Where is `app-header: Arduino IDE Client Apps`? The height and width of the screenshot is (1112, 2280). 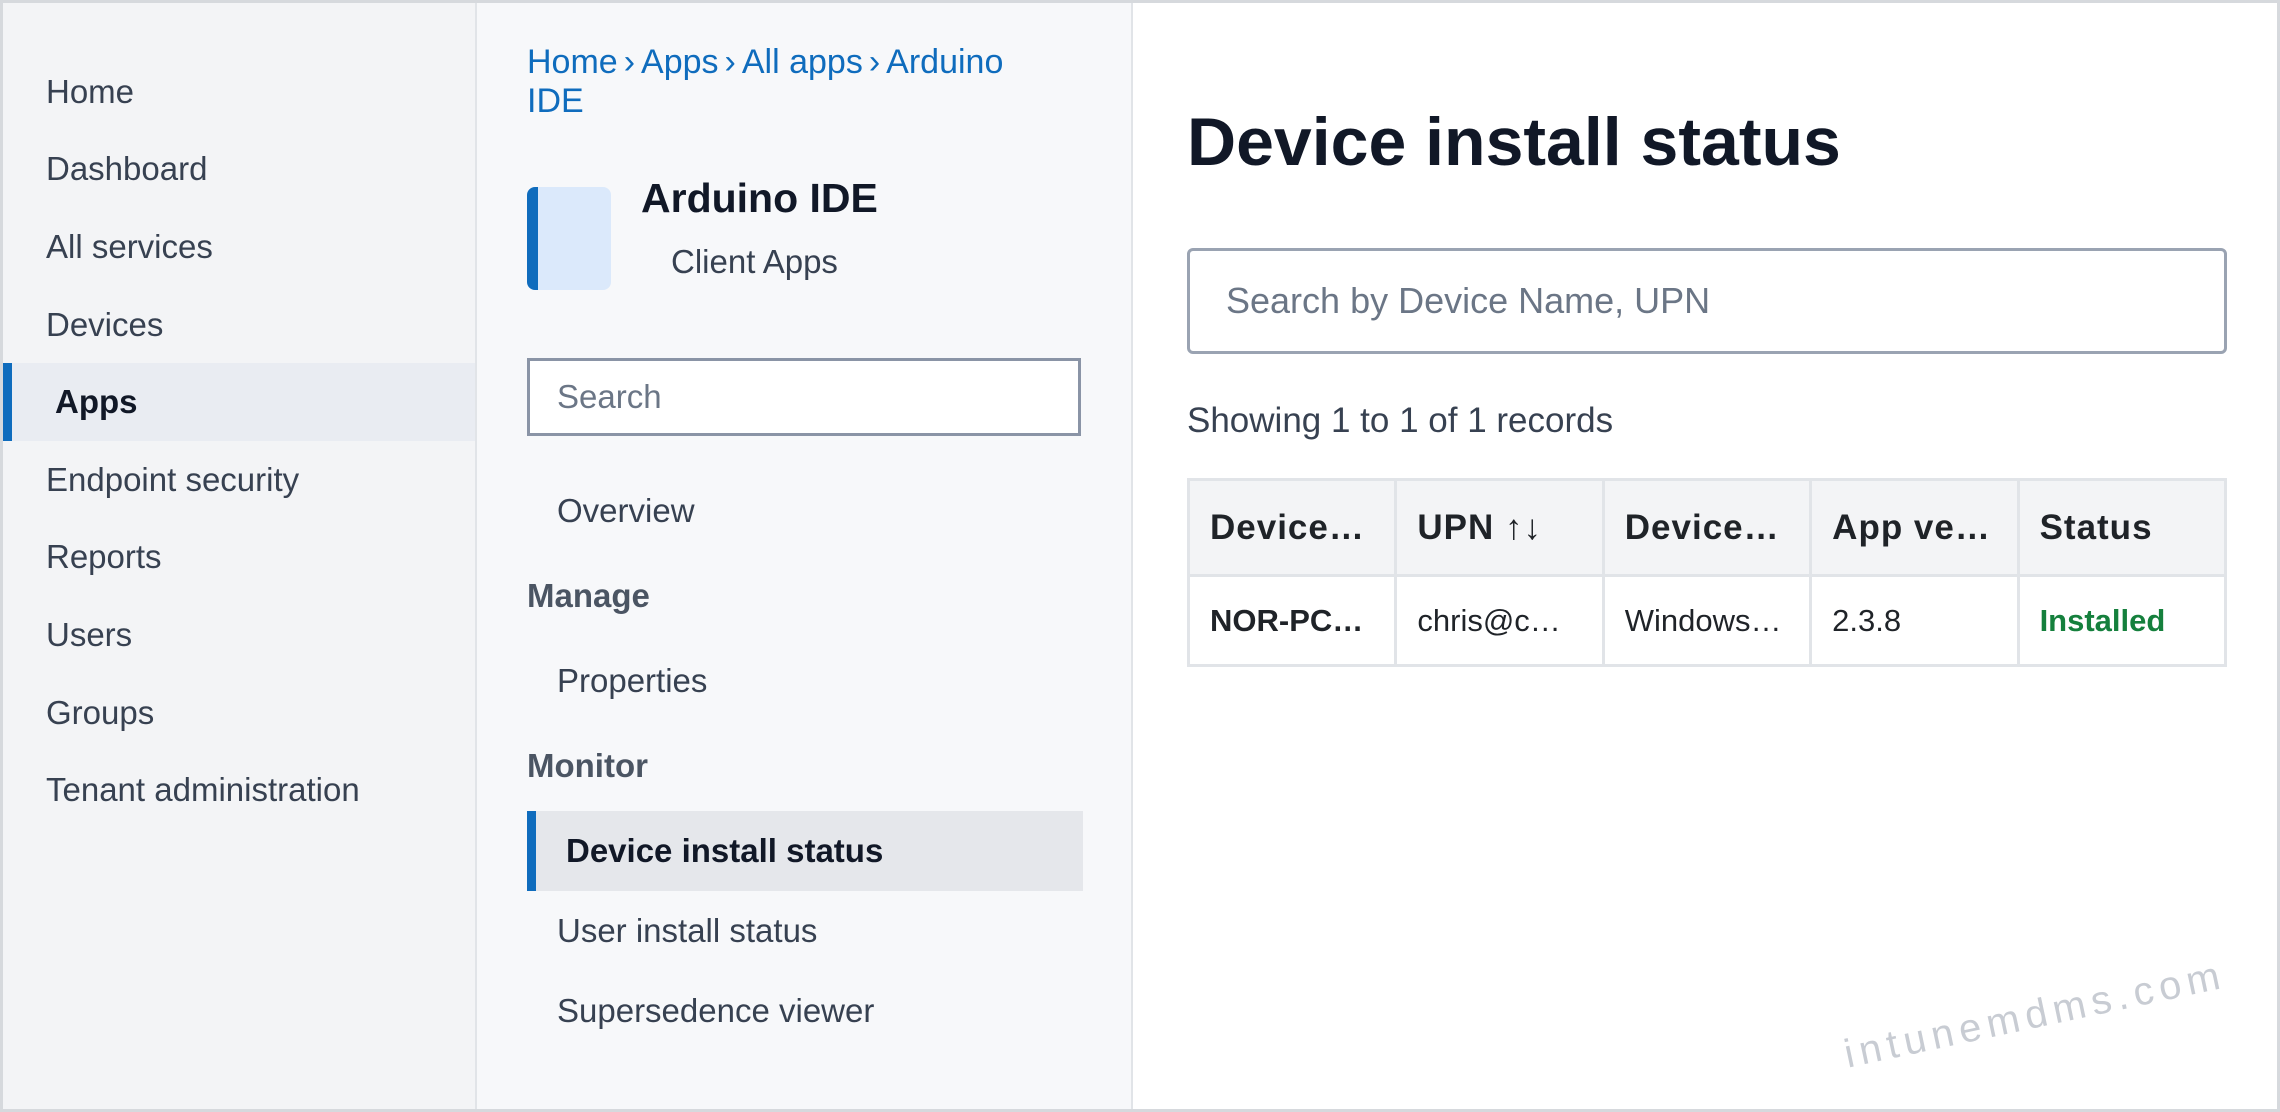
app-header: Arduino IDE Client Apps is located at coordinates (807, 231).